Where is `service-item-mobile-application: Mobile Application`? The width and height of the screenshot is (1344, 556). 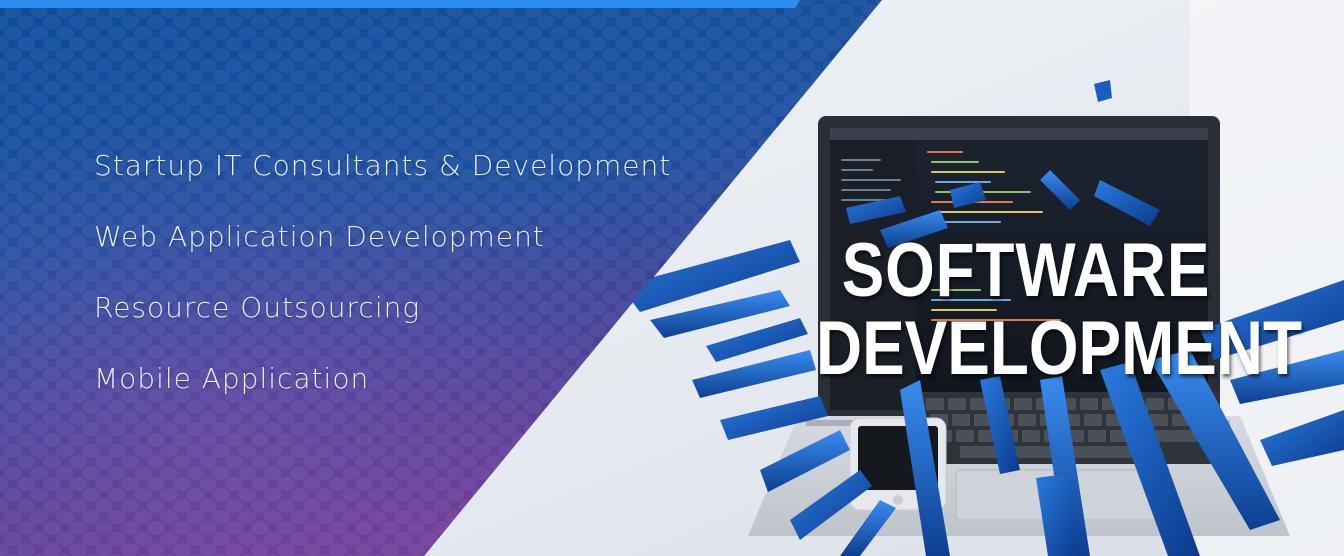
service-item-mobile-application: Mobile Application is located at coordinates (232, 378).